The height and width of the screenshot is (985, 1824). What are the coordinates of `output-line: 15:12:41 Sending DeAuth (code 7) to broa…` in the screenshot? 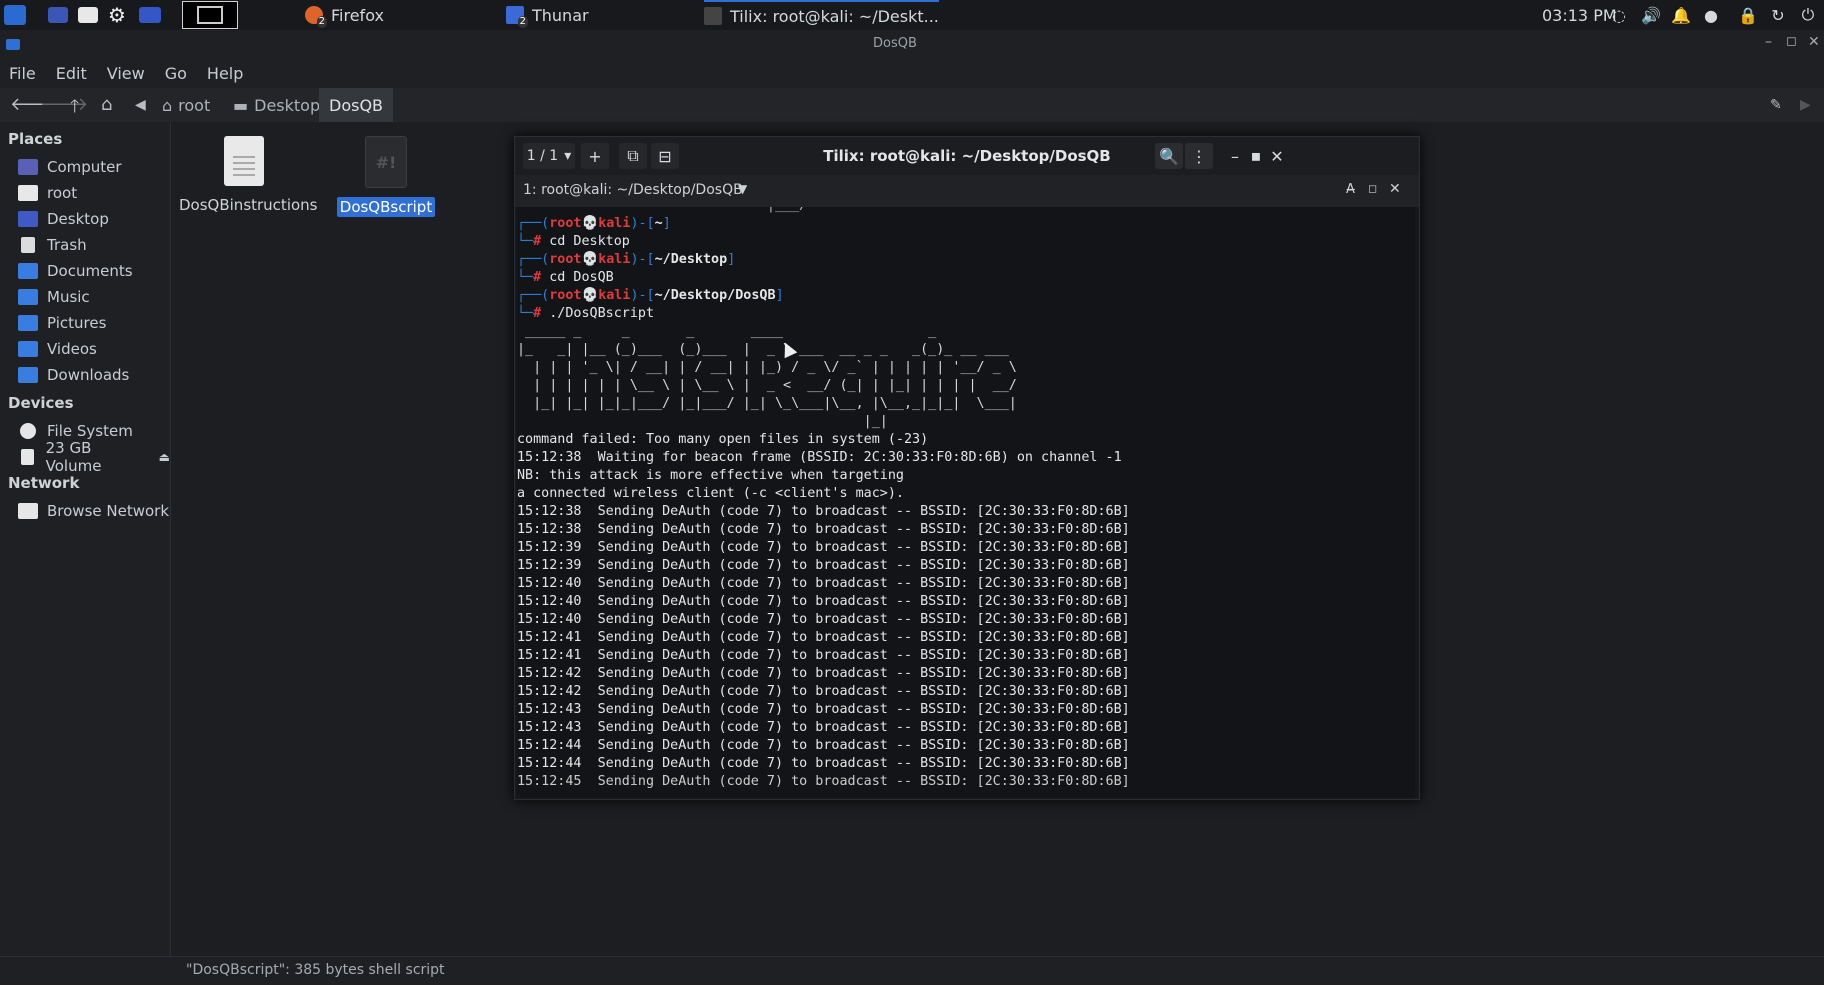 It's located at (823, 655).